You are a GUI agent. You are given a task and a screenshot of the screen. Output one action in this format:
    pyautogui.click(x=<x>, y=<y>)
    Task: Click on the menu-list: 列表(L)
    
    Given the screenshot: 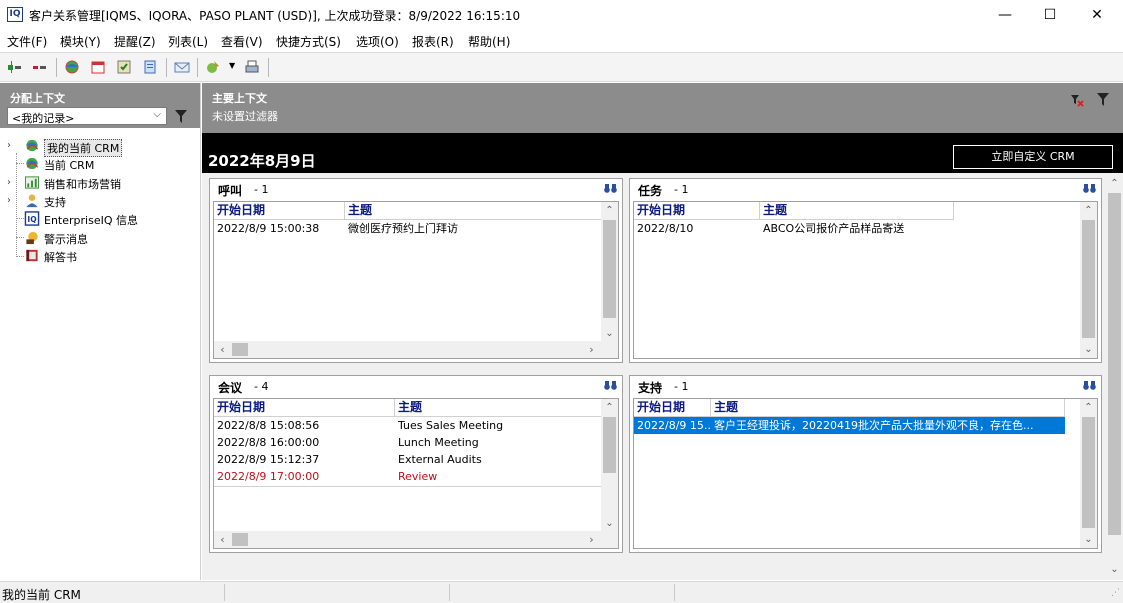 What is the action you would take?
    pyautogui.click(x=188, y=41)
    